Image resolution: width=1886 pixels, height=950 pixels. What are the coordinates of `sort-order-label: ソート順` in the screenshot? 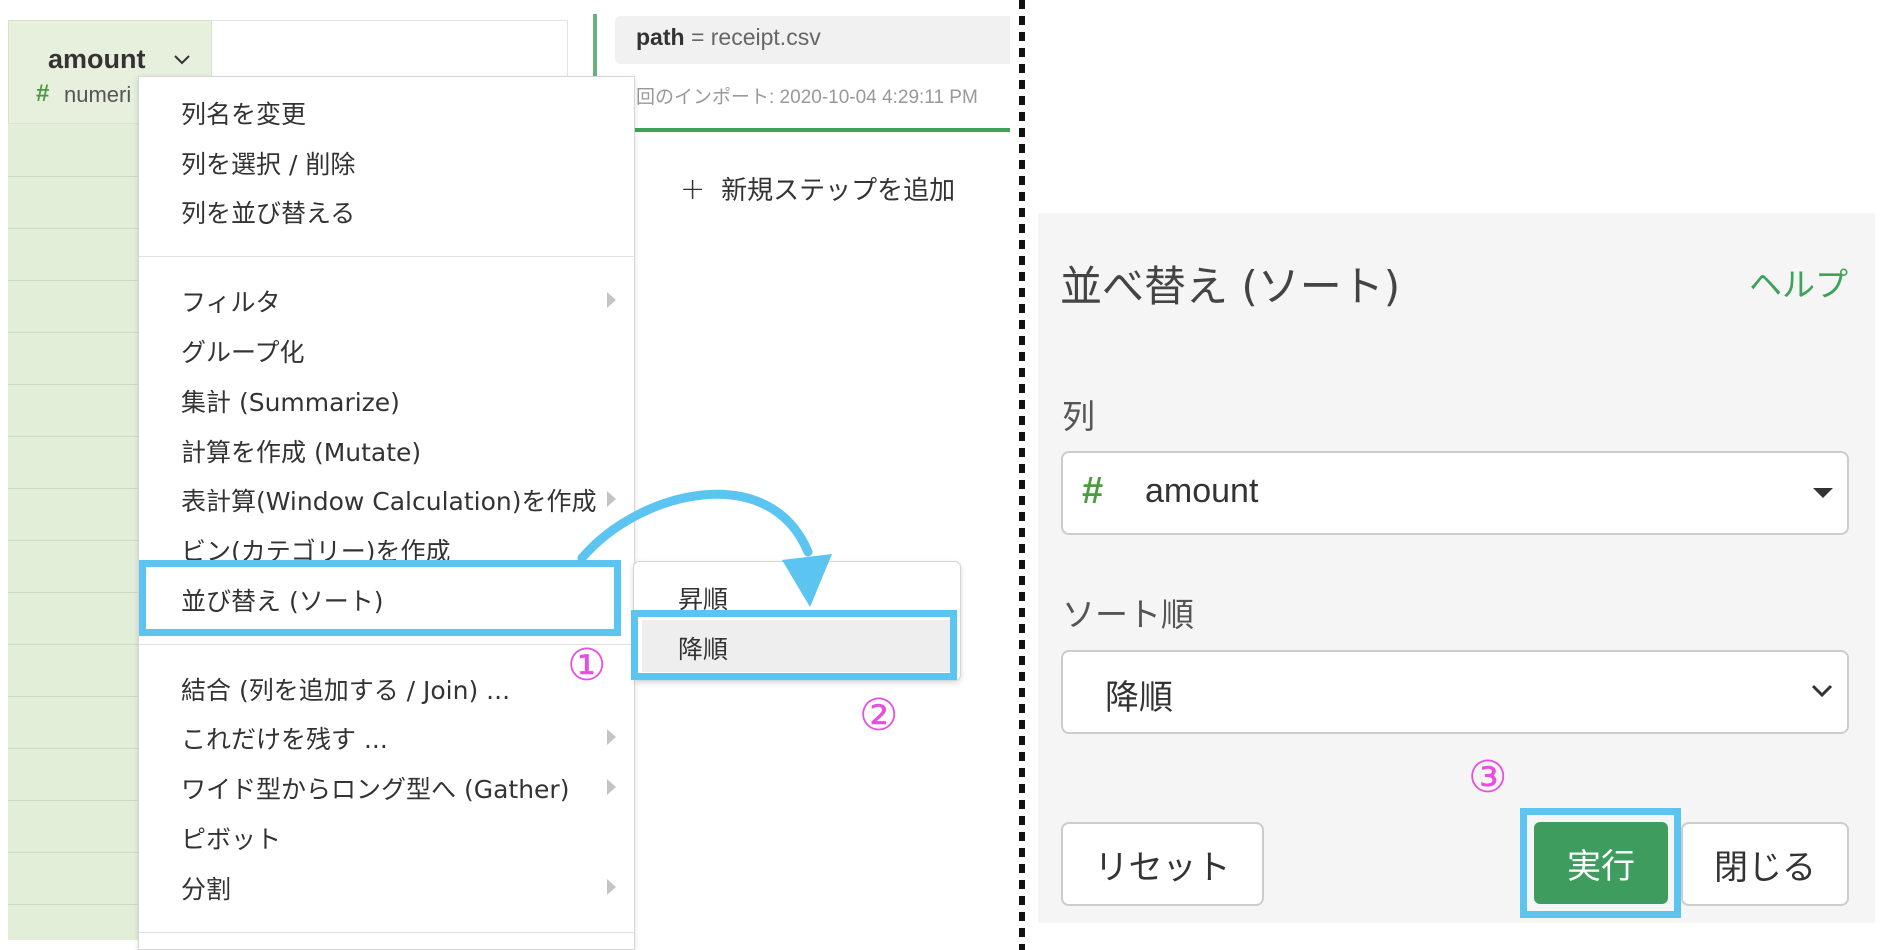 It's located at (1128, 614).